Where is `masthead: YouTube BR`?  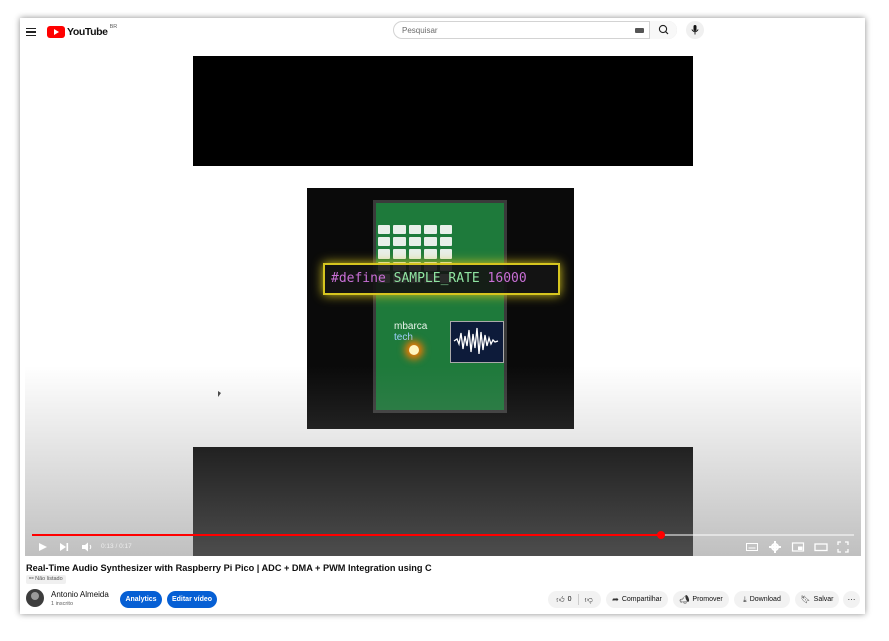 masthead: YouTube BR is located at coordinates (442, 32).